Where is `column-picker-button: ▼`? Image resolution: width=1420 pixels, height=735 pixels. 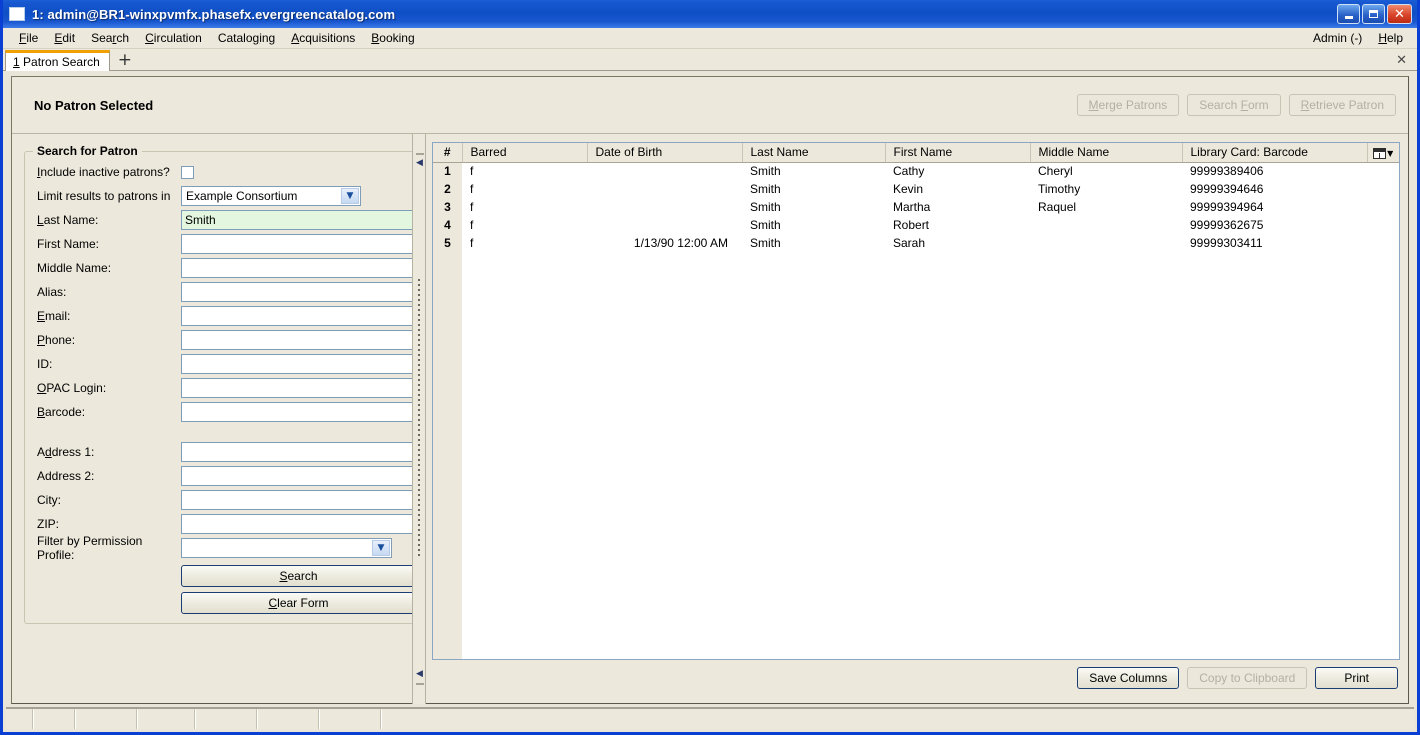
column-picker-button: ▼ is located at coordinates (1383, 153).